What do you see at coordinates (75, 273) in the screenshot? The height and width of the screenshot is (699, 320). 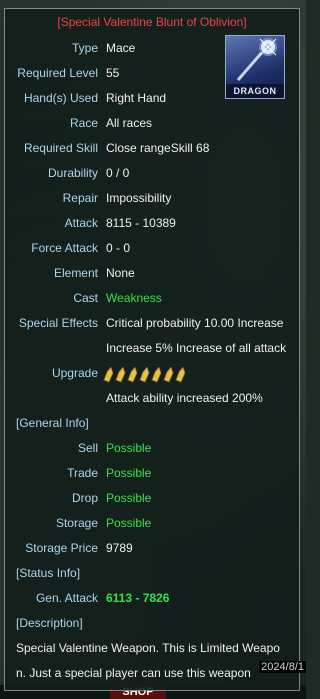 I see `prop-label: Element` at bounding box center [75, 273].